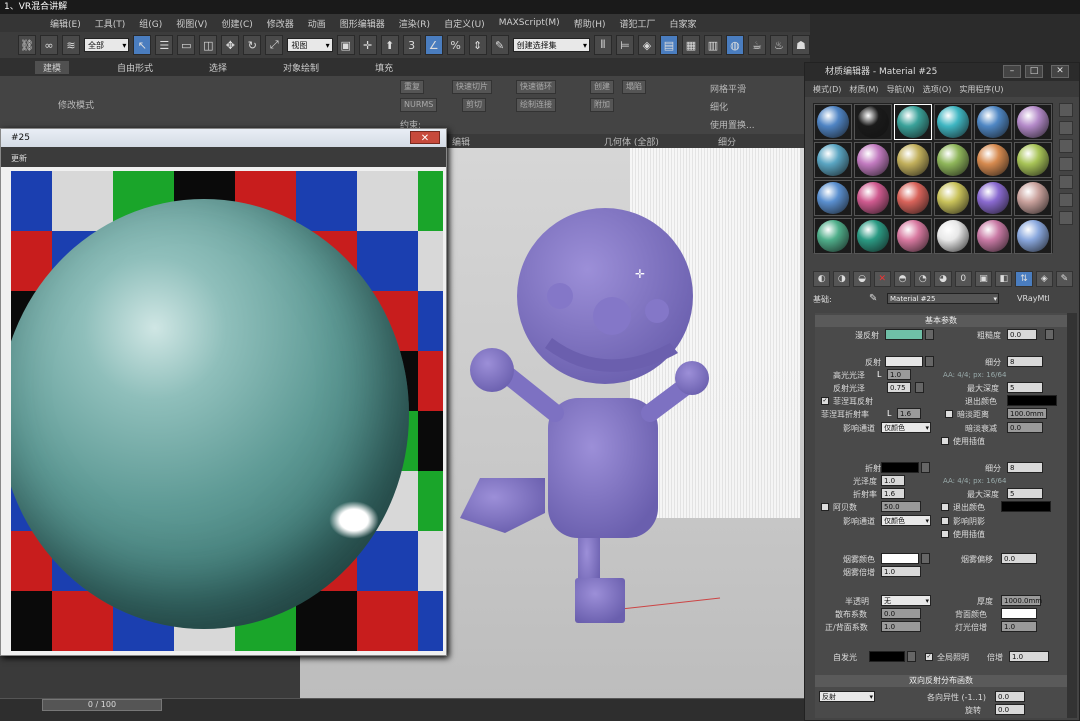 The height and width of the screenshot is (721, 1080). What do you see at coordinates (1029, 656) in the screenshot?
I see `mult-input: 1.0` at bounding box center [1029, 656].